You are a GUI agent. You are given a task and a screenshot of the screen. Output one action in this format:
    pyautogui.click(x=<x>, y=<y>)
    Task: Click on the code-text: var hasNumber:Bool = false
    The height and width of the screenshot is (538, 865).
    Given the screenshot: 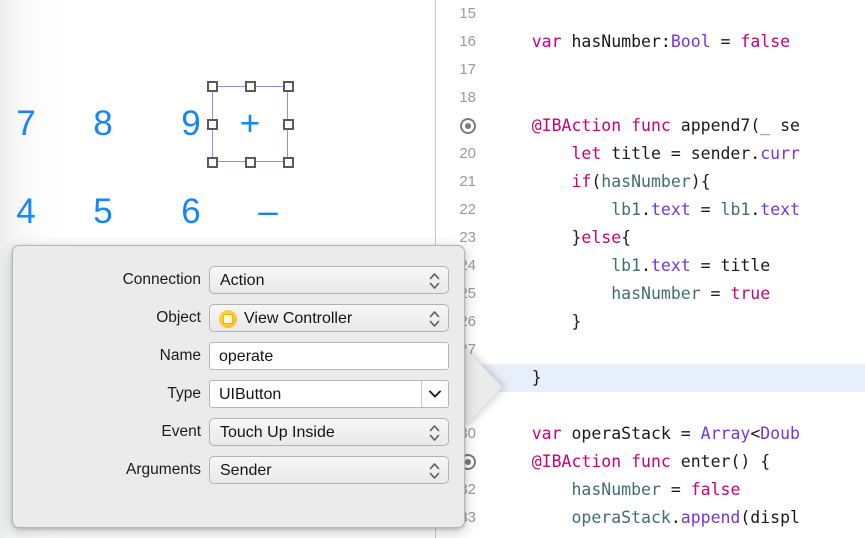 What is the action you would take?
    pyautogui.click(x=661, y=41)
    